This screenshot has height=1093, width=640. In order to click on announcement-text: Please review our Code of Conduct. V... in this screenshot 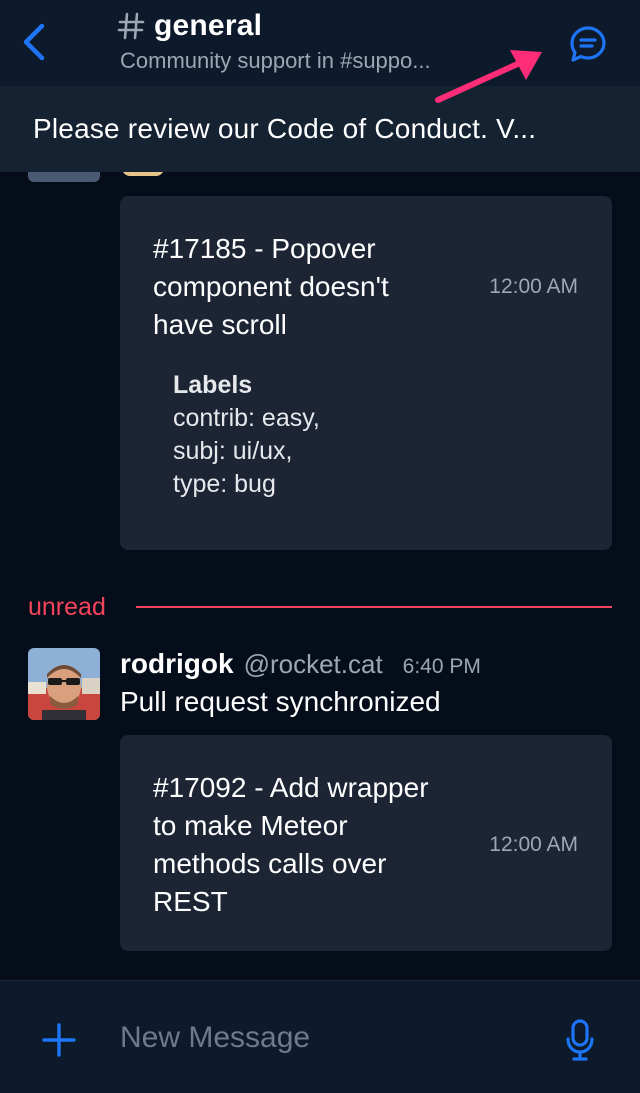, I will do `click(285, 128)`.